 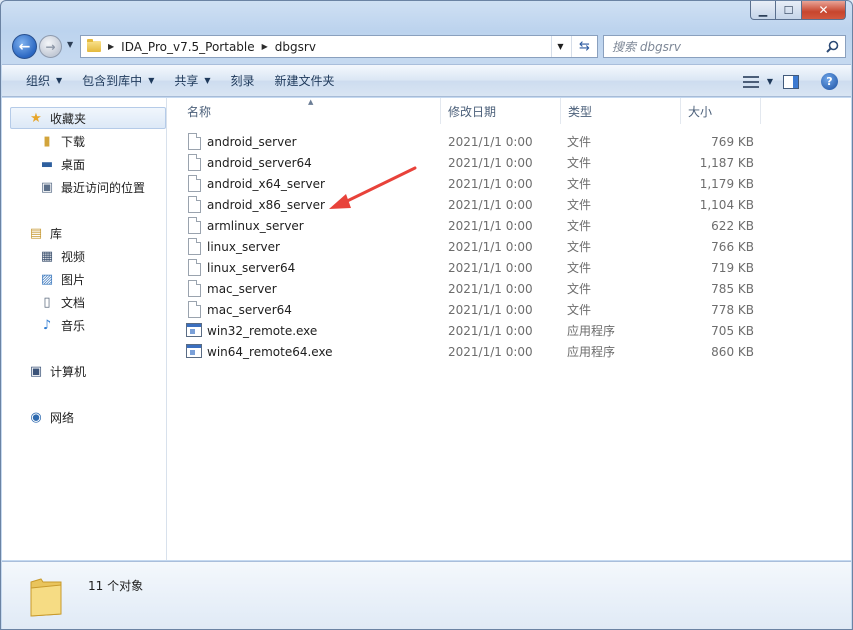 I want to click on include-in-library-button: 包含到库中 ▼, so click(x=118, y=80).